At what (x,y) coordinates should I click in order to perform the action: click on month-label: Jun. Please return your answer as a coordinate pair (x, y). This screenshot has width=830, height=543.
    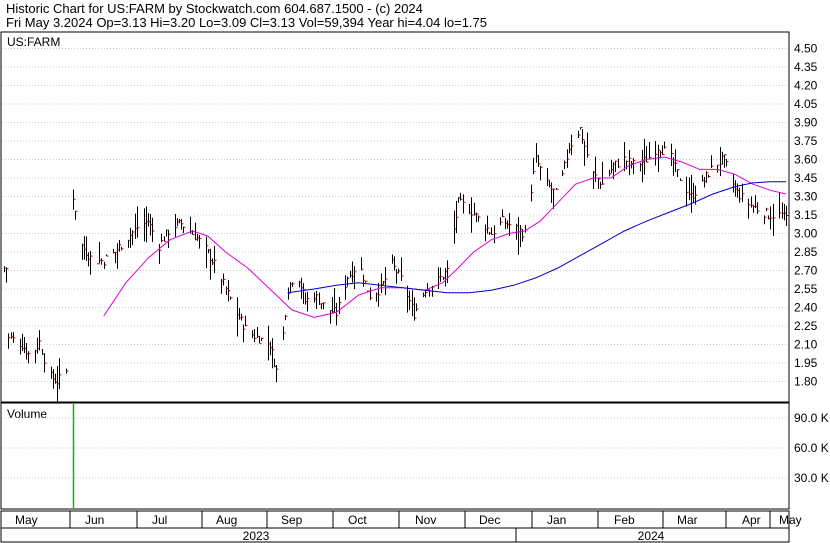
    Looking at the image, I should click on (94, 520).